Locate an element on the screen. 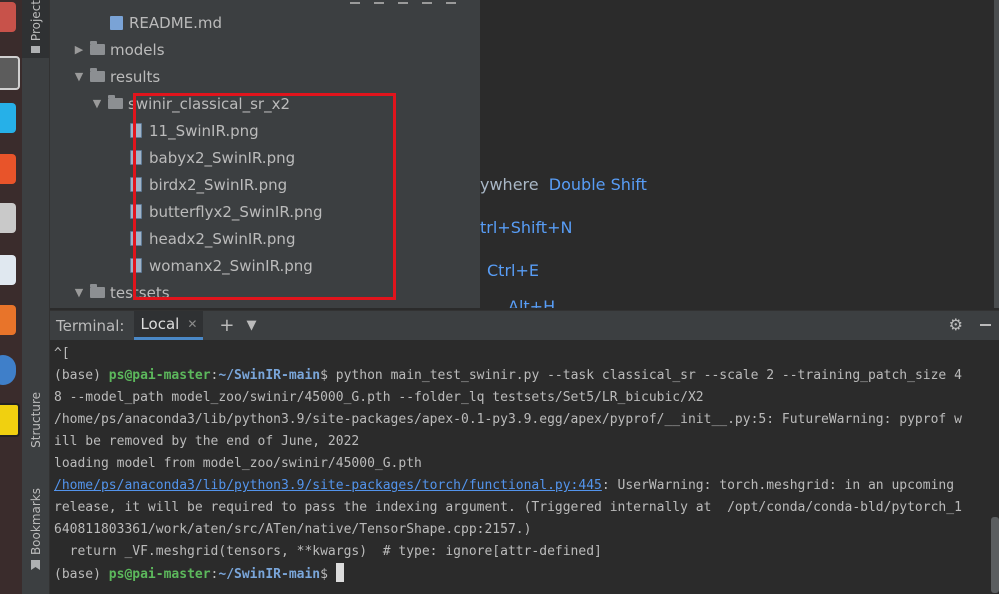 This screenshot has width=999, height=594. tree-item-label: README.md is located at coordinates (176, 22).